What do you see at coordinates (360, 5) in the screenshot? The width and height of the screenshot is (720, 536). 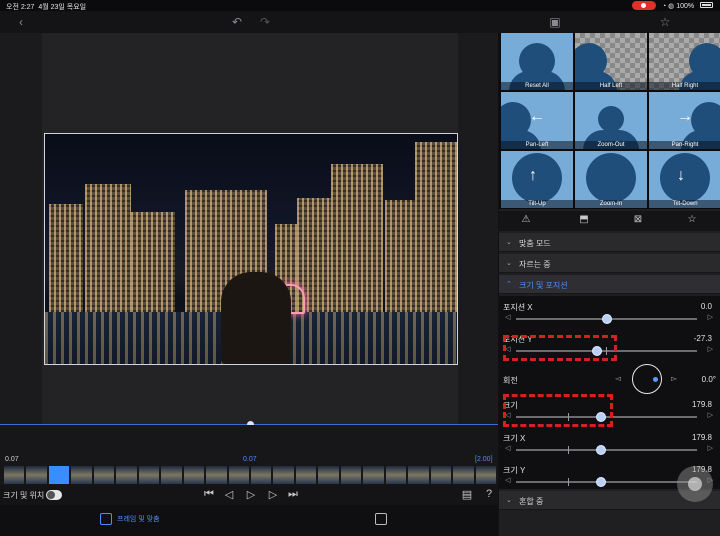 I see `status-bar: 오전 2:27 4월 23일 목요일 ◔ ◍ 100%` at bounding box center [360, 5].